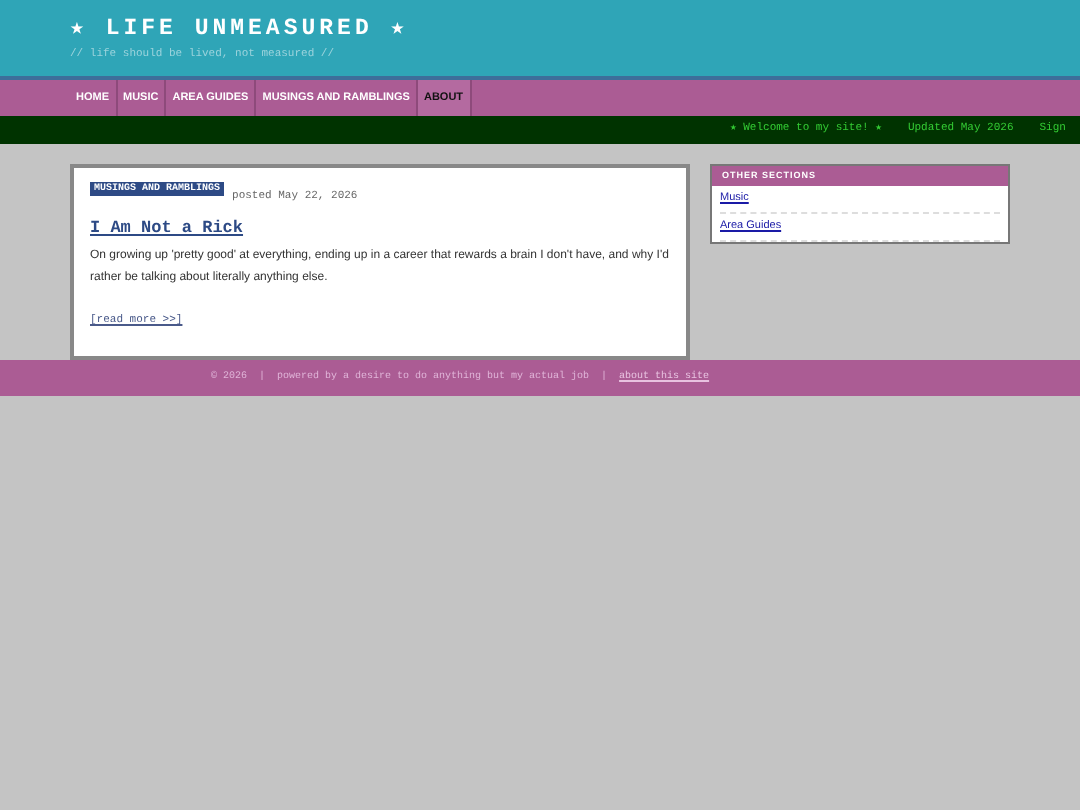  Describe the element at coordinates (167, 228) in the screenshot. I see `post-title-link: I Am Not a Rick` at that location.